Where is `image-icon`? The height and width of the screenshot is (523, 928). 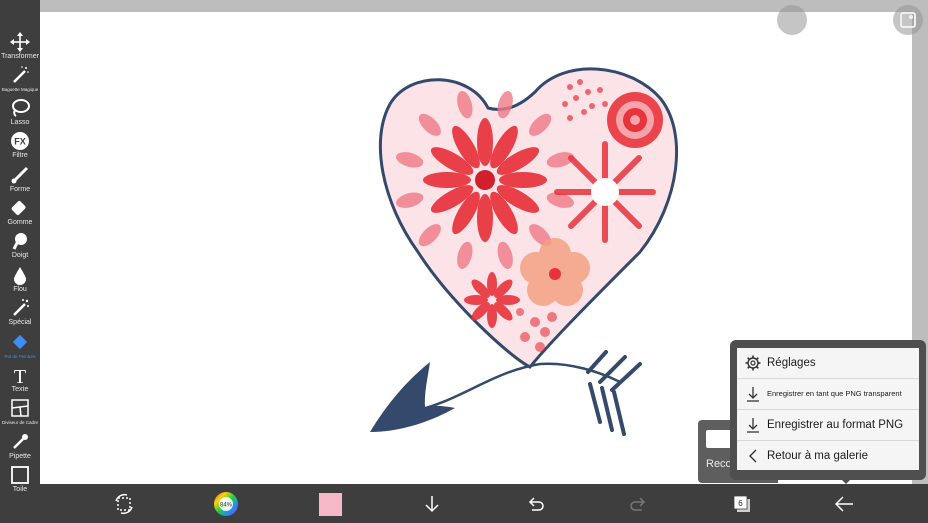 image-icon is located at coordinates (908, 20).